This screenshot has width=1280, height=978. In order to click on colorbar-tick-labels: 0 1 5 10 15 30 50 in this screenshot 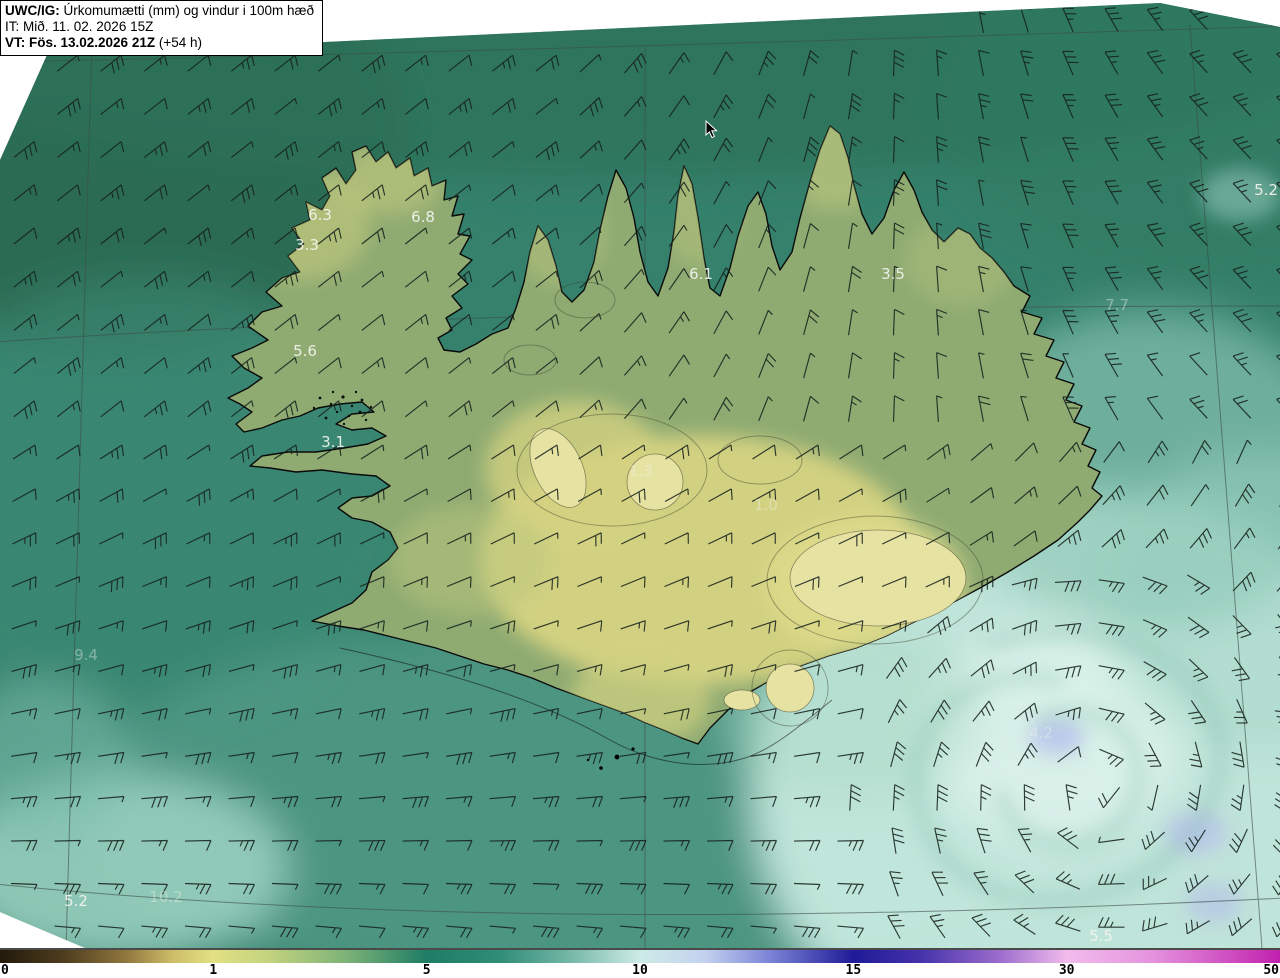, I will do `click(640, 970)`.